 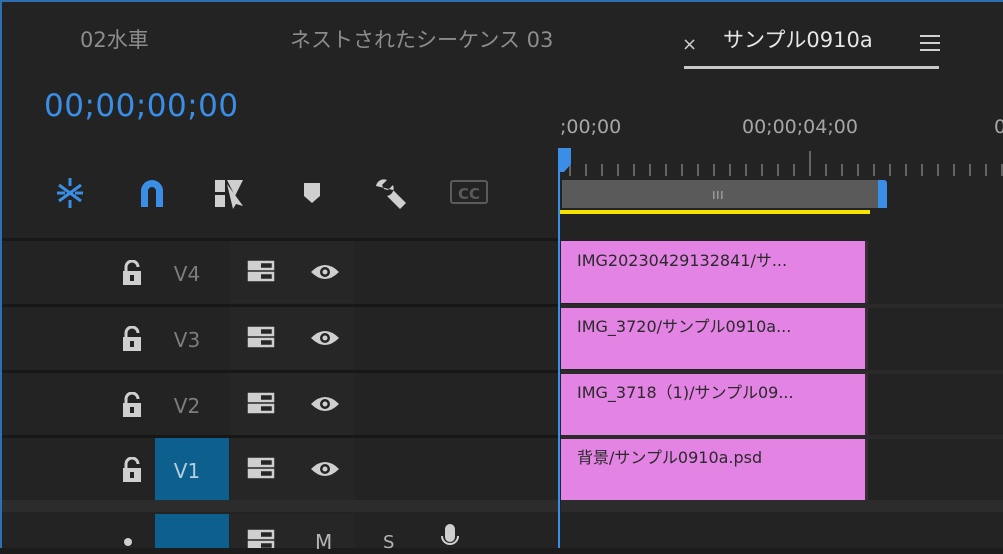 What do you see at coordinates (798, 39) in the screenshot?
I see `tab-sample-0910a: サンプル0910a` at bounding box center [798, 39].